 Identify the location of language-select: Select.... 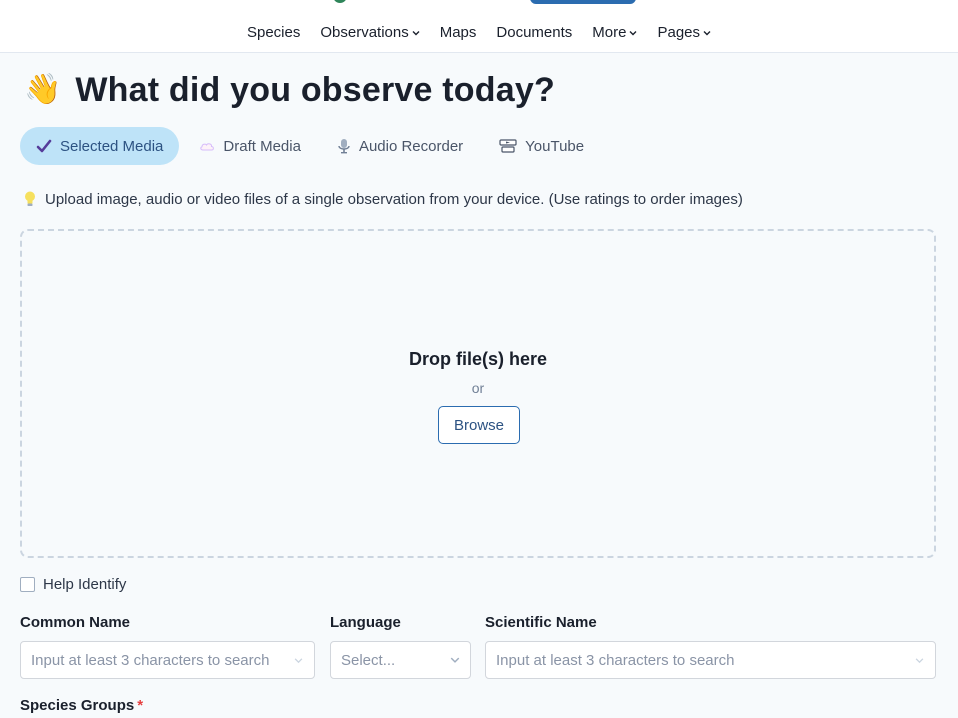
(400, 660).